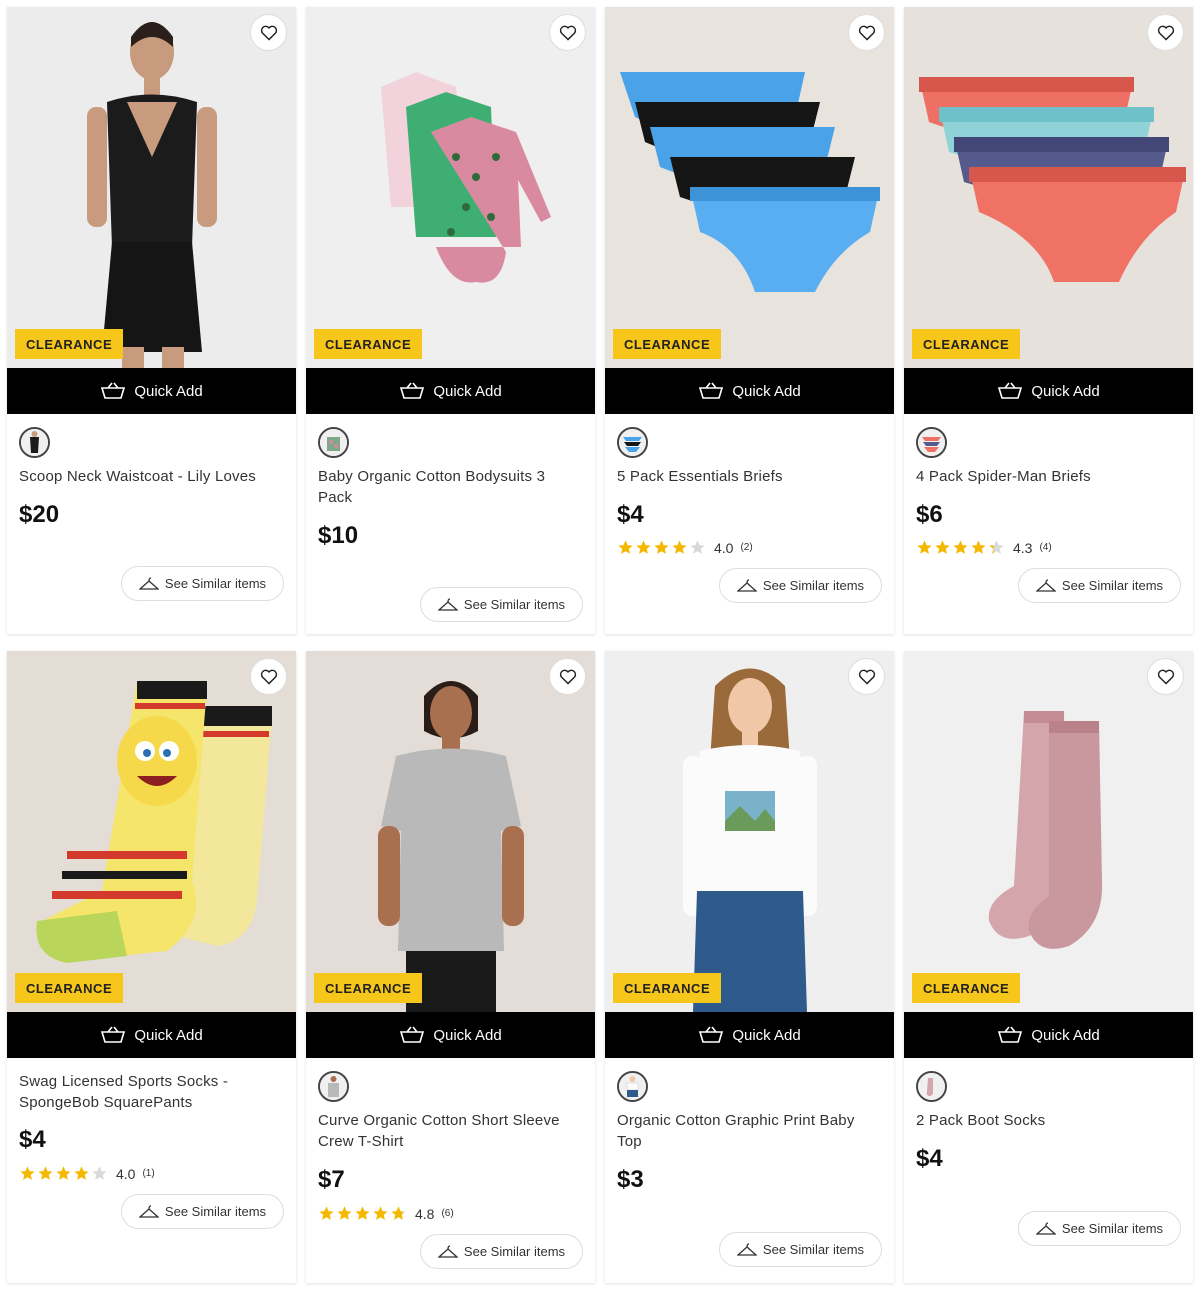  What do you see at coordinates (148, 1173) in the screenshot?
I see `rating-count: (1)` at bounding box center [148, 1173].